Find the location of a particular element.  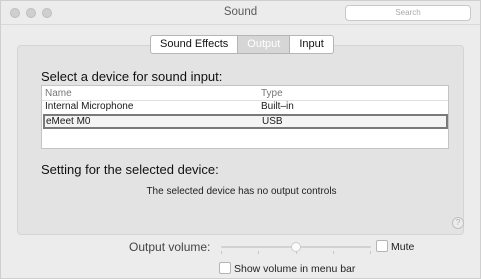

tab-output: Output is located at coordinates (264, 44).